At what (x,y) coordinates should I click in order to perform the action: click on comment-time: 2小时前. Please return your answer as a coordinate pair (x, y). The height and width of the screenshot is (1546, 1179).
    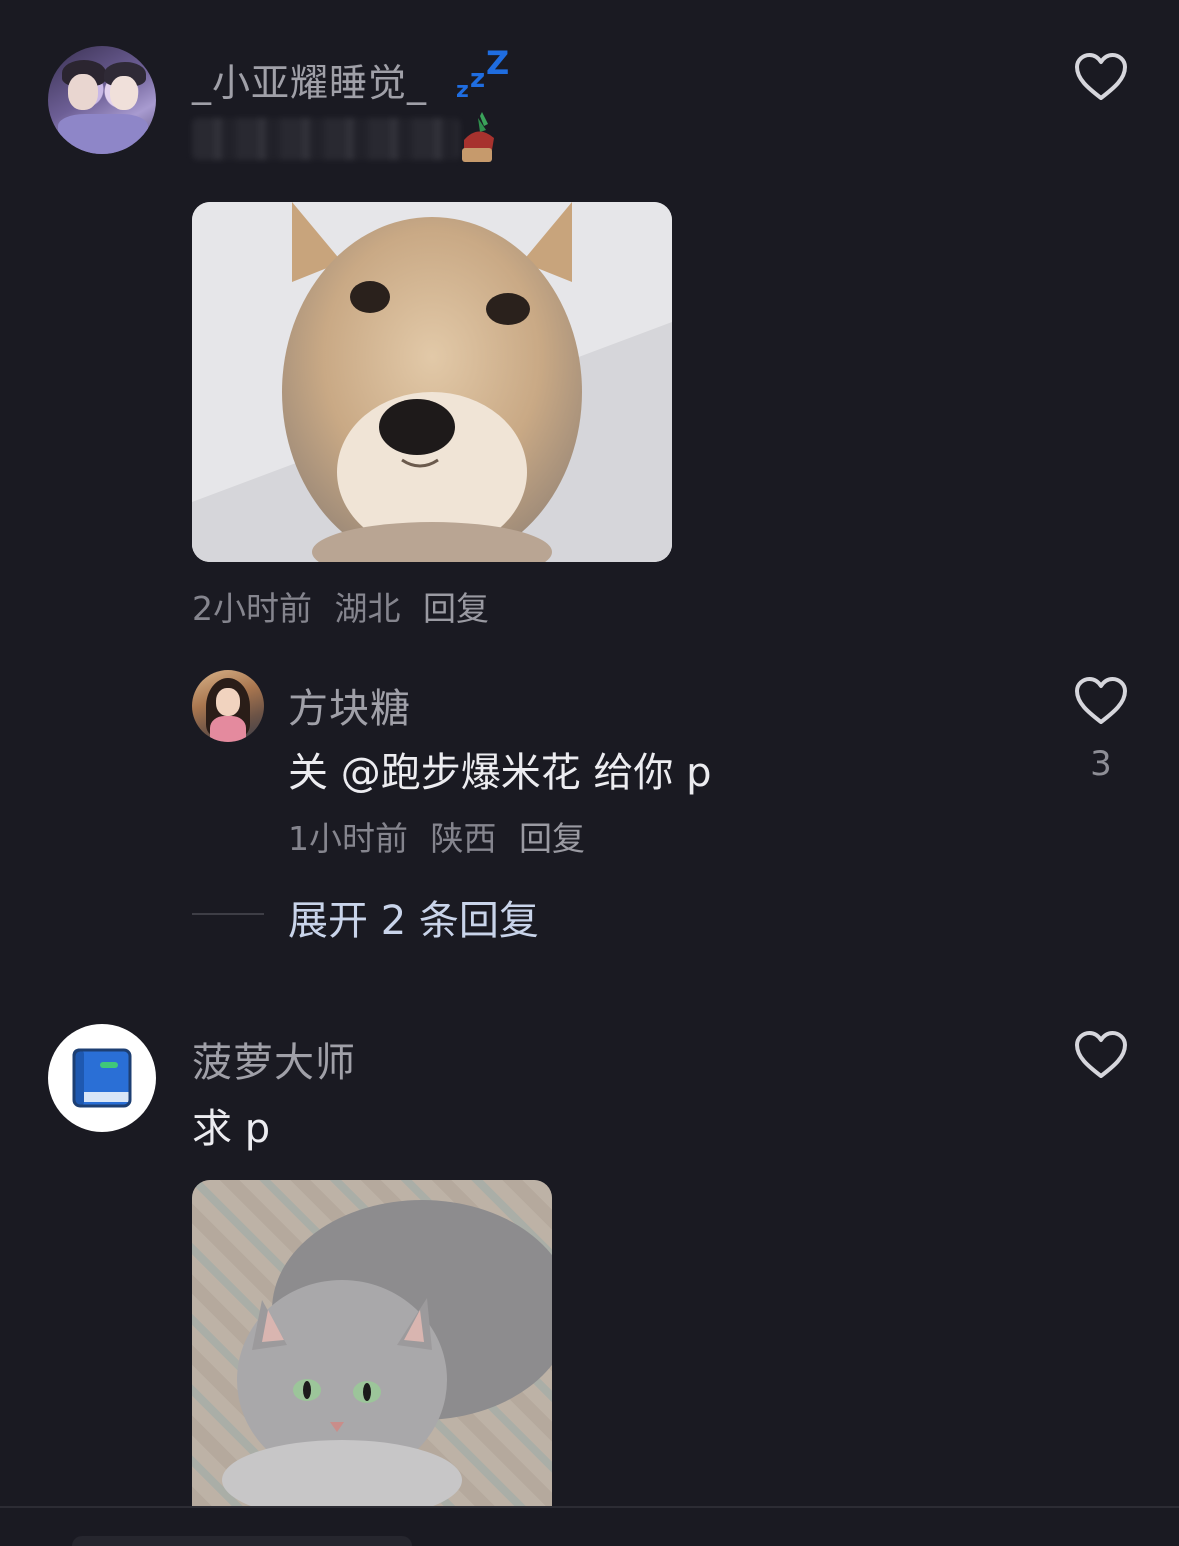
    Looking at the image, I should click on (252, 608).